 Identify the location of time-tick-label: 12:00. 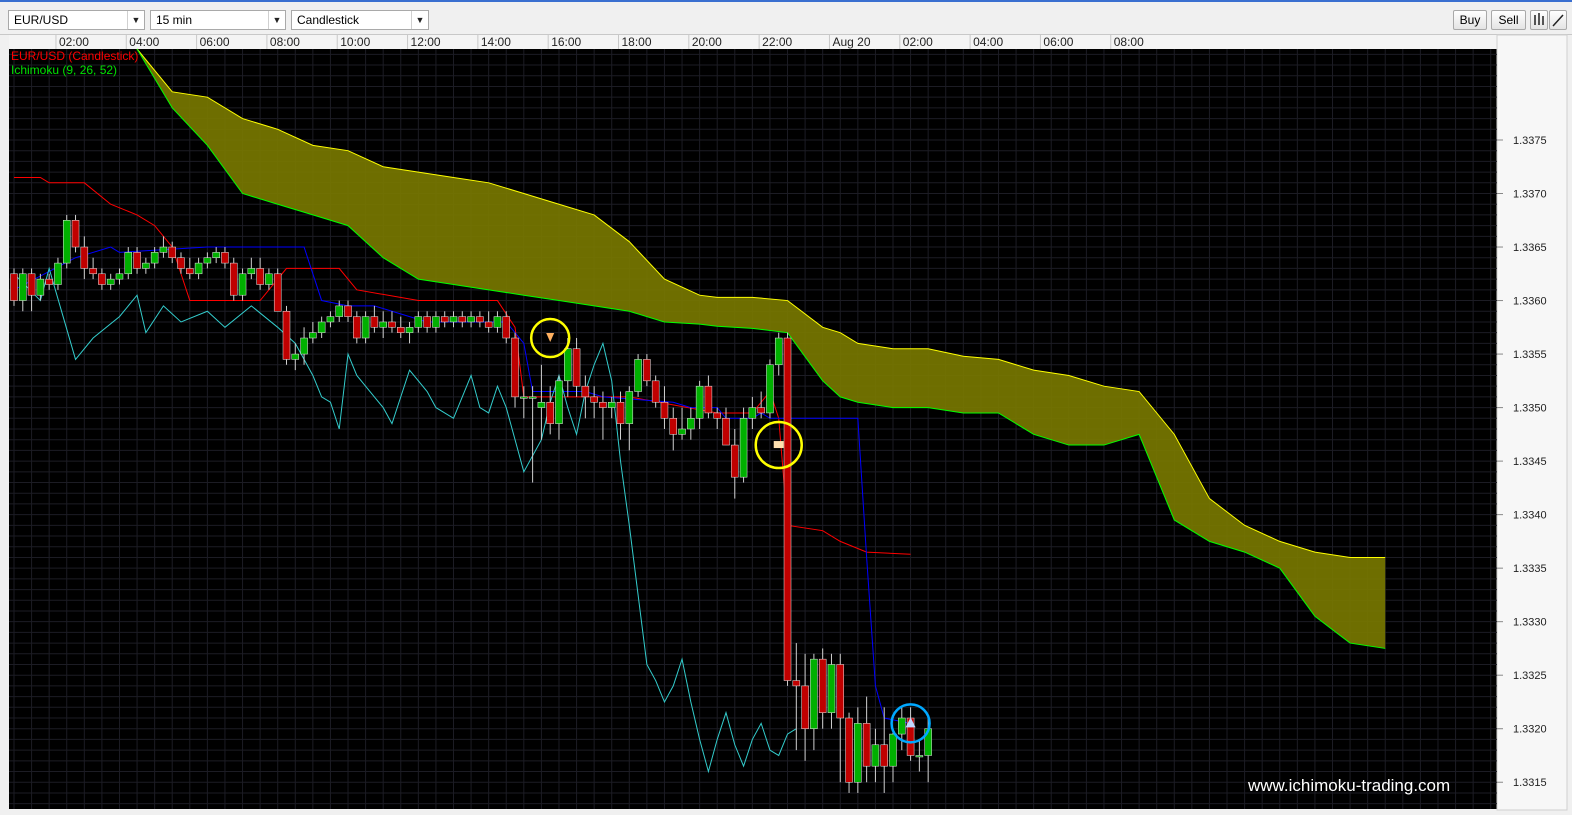
(426, 42).